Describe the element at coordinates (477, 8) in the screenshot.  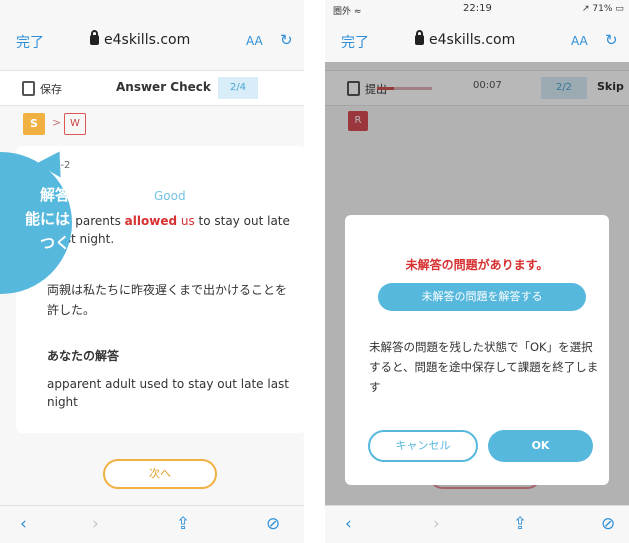
I see `clock-text: 22:19` at that location.